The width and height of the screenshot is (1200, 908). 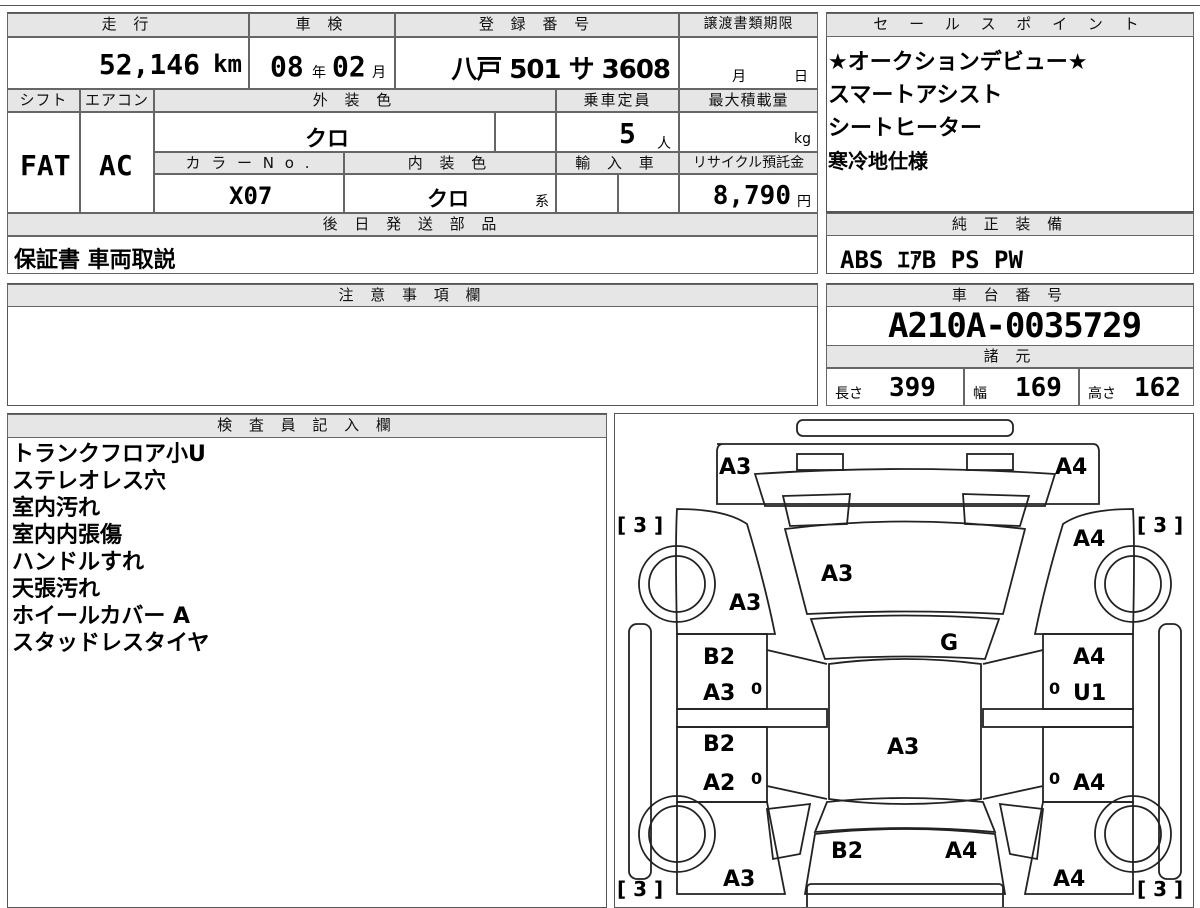 What do you see at coordinates (1160, 525) in the screenshot?
I see `tire-mark-rear-right: [ 3 ]` at bounding box center [1160, 525].